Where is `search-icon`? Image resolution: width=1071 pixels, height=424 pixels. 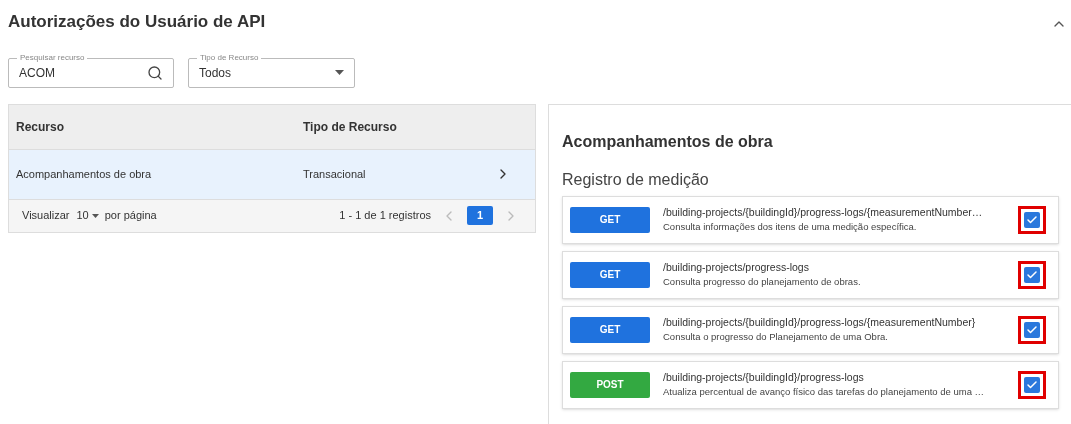 search-icon is located at coordinates (155, 72).